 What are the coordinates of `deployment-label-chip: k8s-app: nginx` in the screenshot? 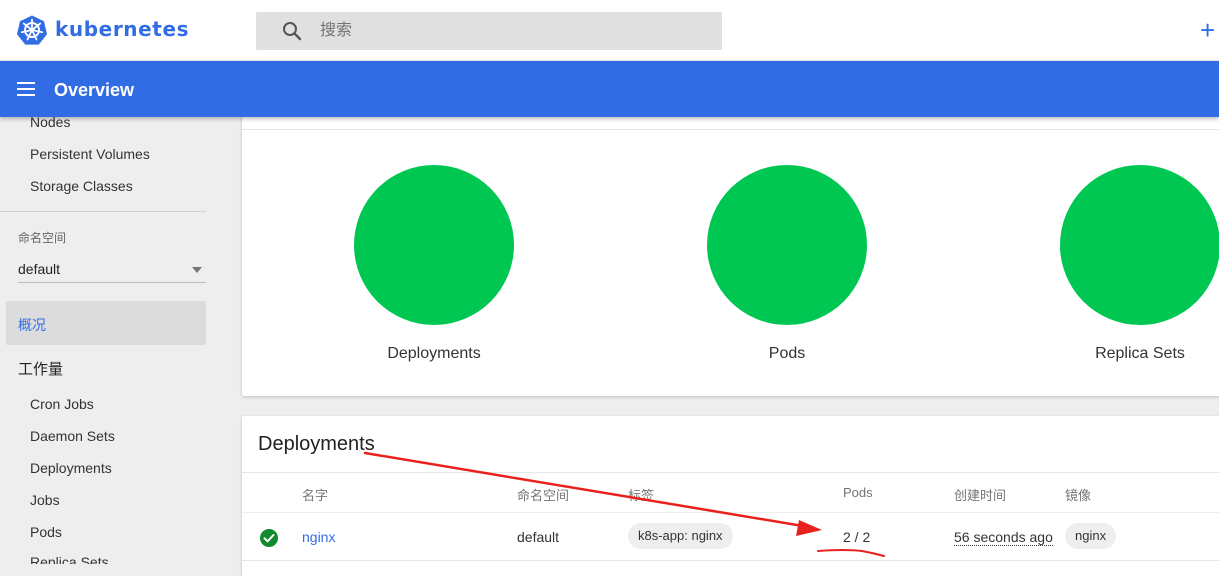 It's located at (680, 536).